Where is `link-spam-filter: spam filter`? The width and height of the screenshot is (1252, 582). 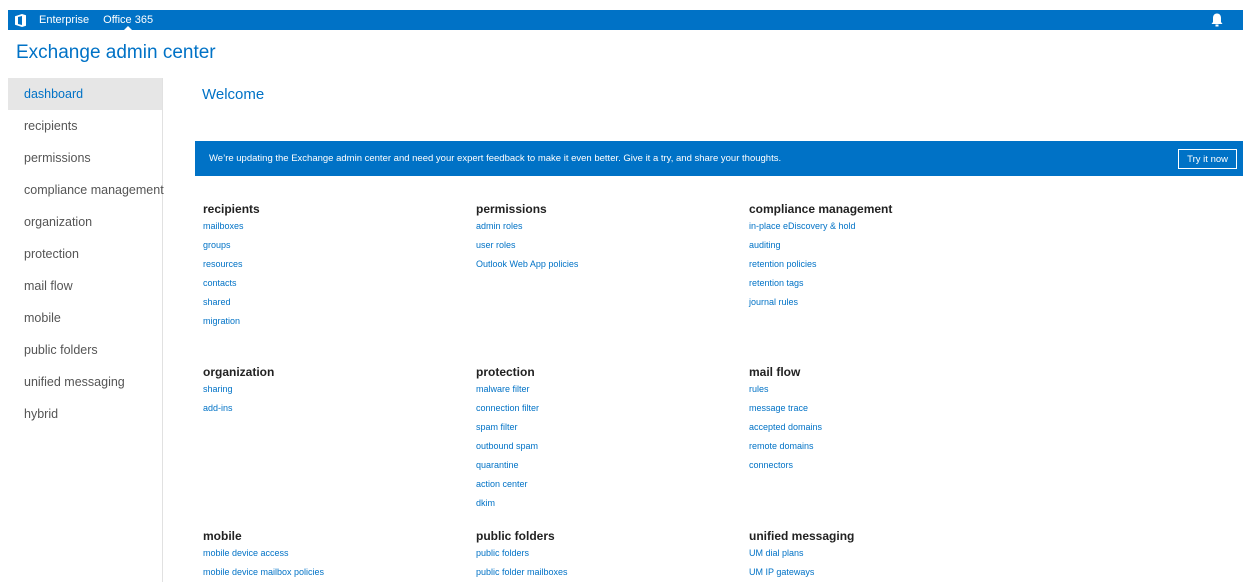
link-spam-filter: spam filter is located at coordinates (507, 430).